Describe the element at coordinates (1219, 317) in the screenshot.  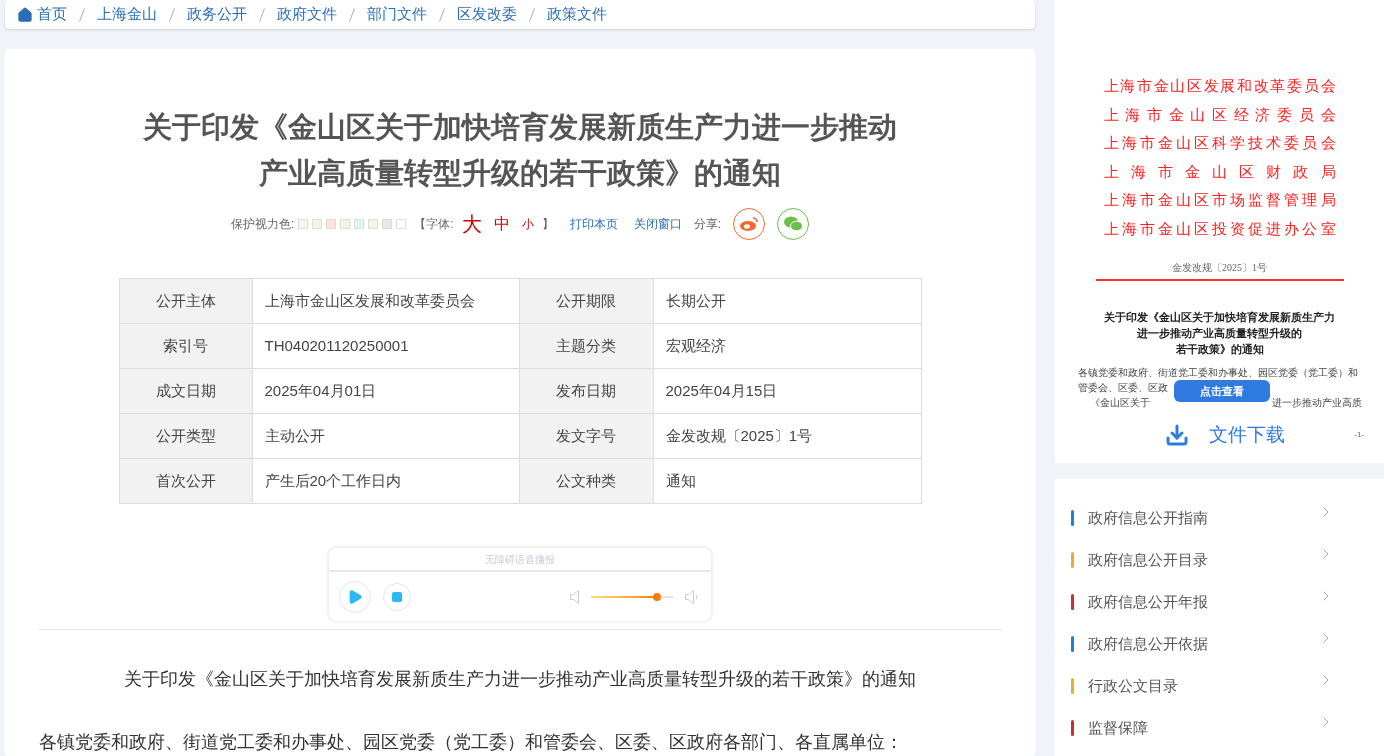
I see `document-title: 关于印发《金山区关于加快培育发展新质生产力` at that location.